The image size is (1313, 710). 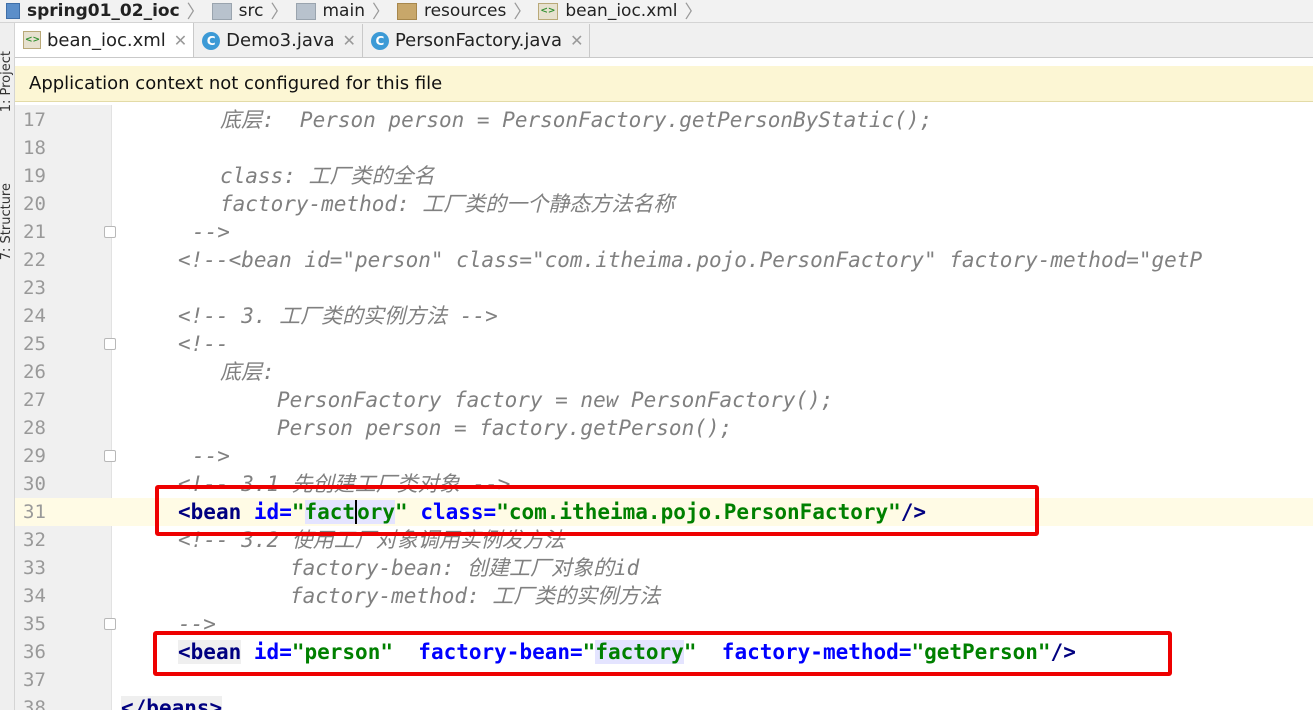 What do you see at coordinates (477, 40) in the screenshot?
I see `tab-personfactory-java: C PersonFactory.java ✕` at bounding box center [477, 40].